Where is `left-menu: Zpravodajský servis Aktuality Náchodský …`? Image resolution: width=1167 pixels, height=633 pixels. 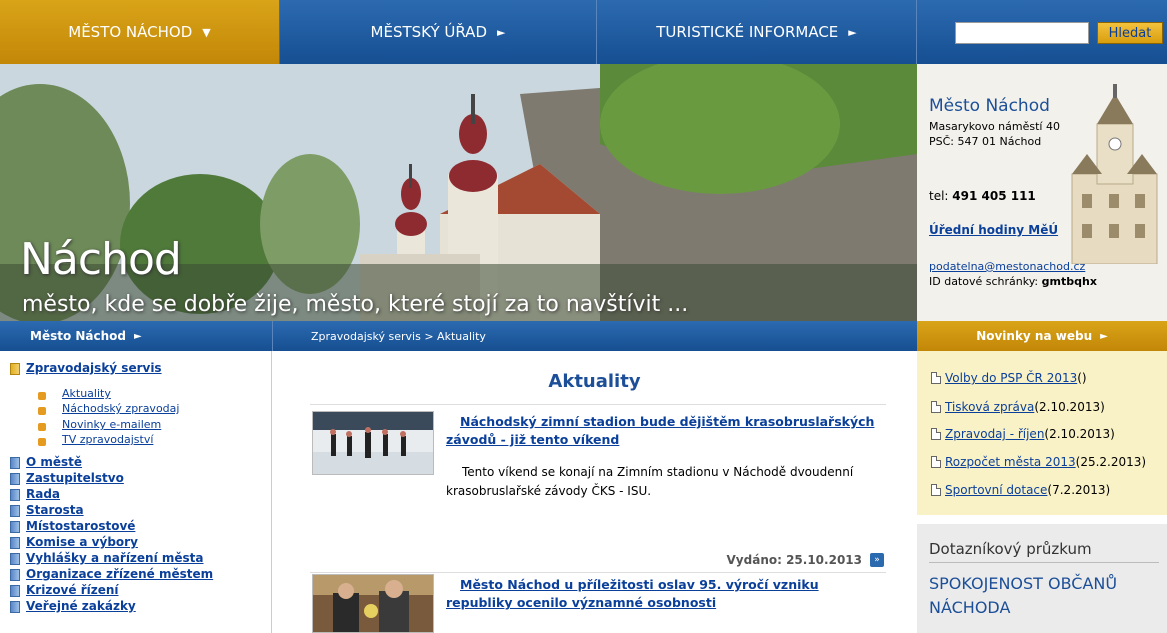 left-menu: Zpravodajský servis Aktuality Náchodský … is located at coordinates (136, 492).